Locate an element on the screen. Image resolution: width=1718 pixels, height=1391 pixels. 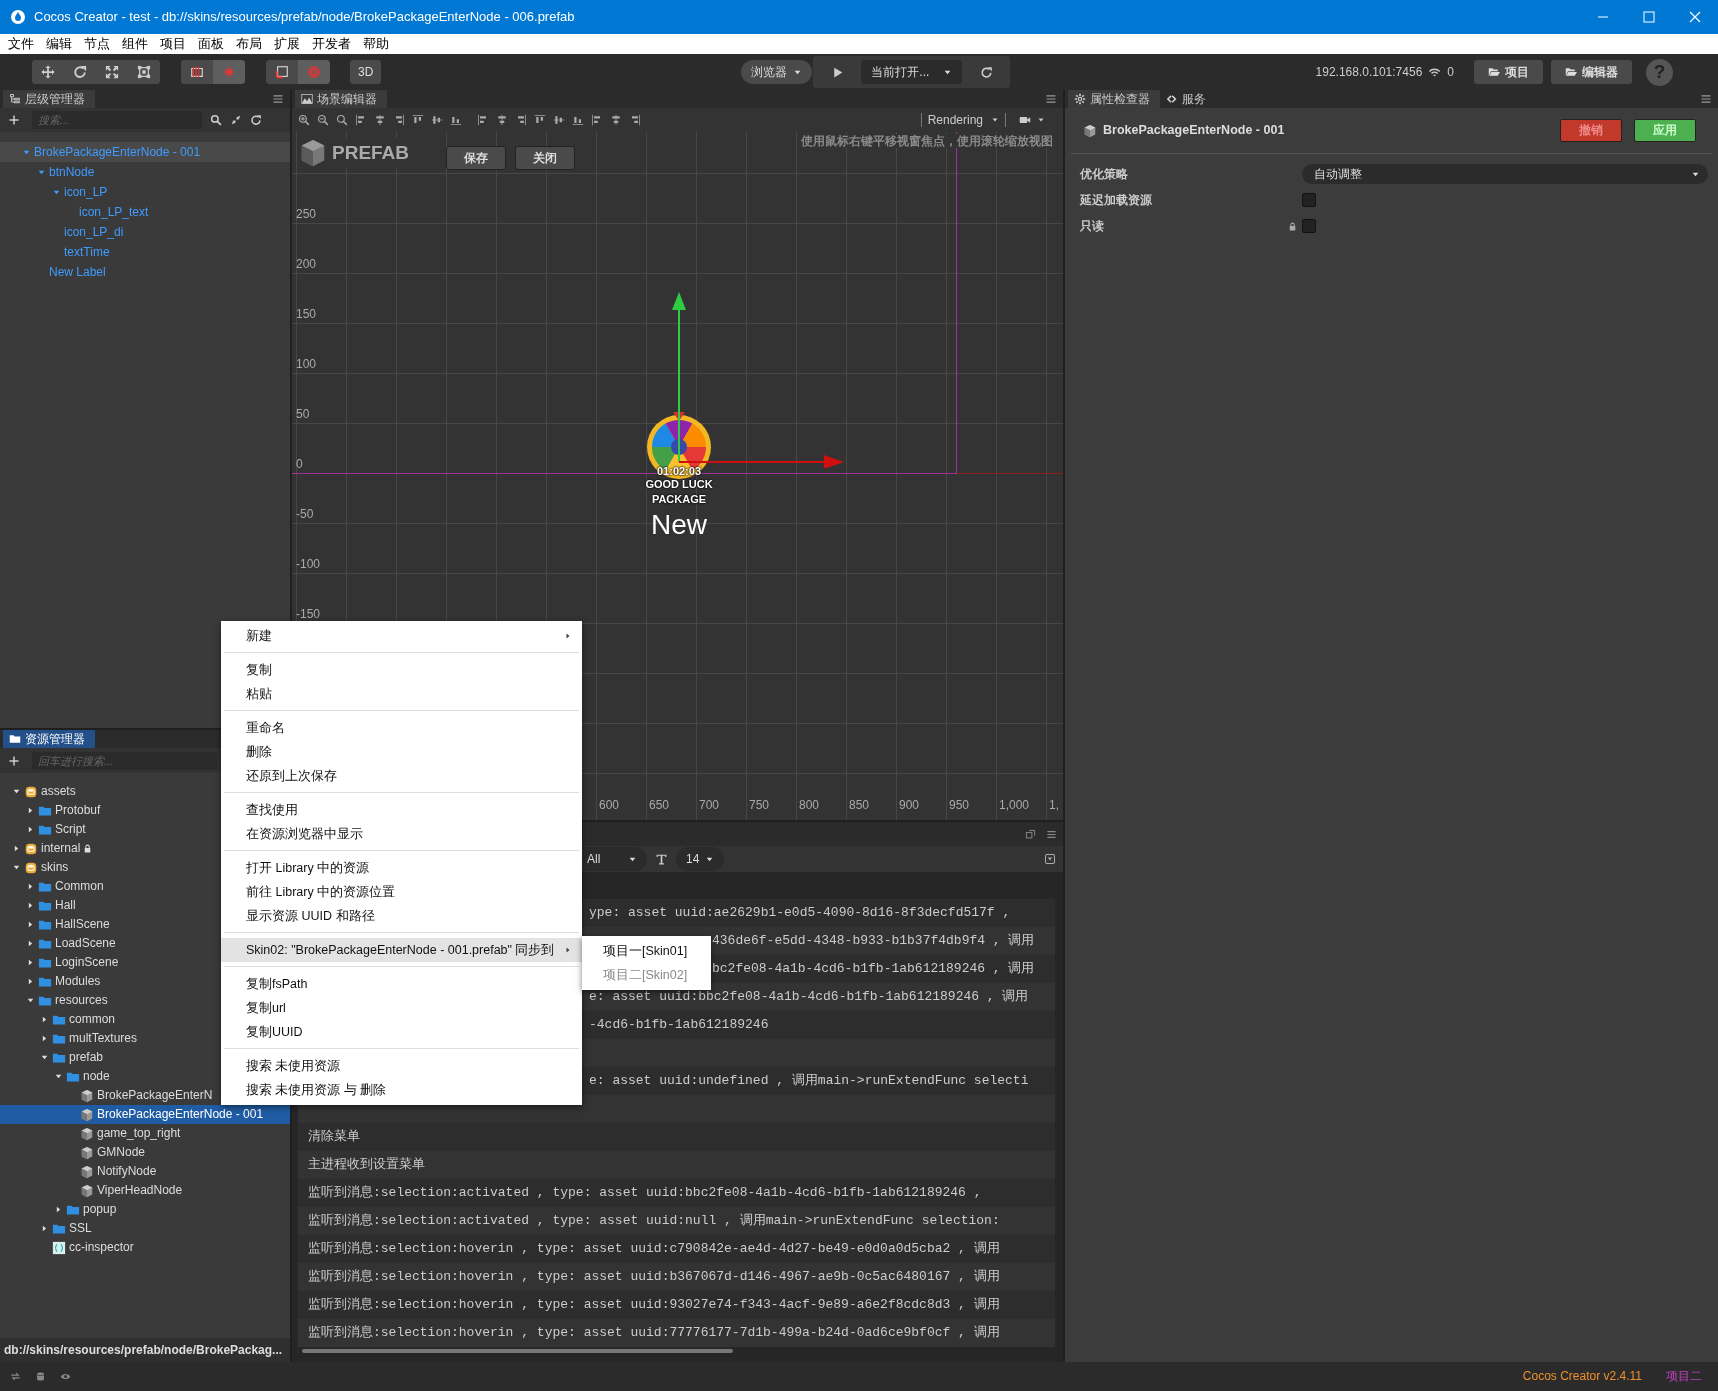
menu-item: 重命名 is located at coordinates (401, 728).